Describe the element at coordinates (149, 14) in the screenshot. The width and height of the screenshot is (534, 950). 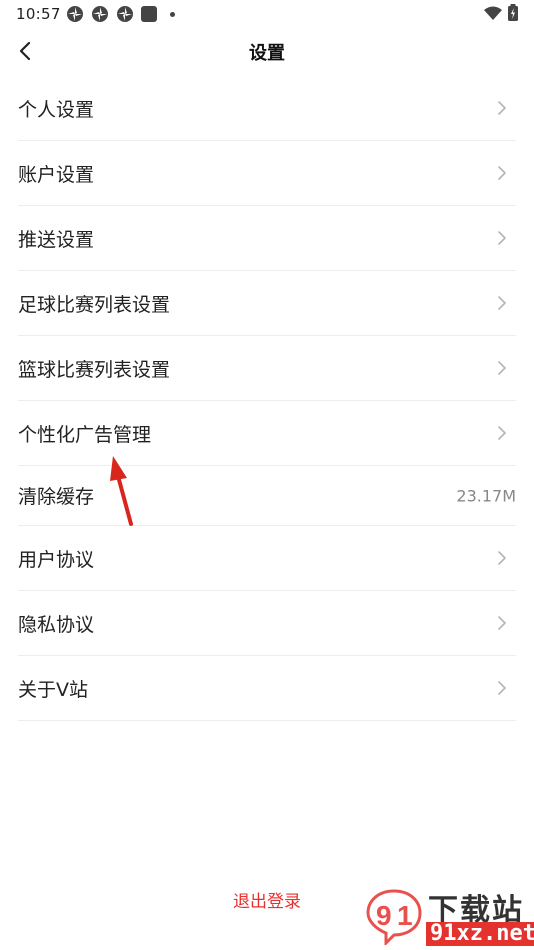
I see `app-square-icon` at that location.